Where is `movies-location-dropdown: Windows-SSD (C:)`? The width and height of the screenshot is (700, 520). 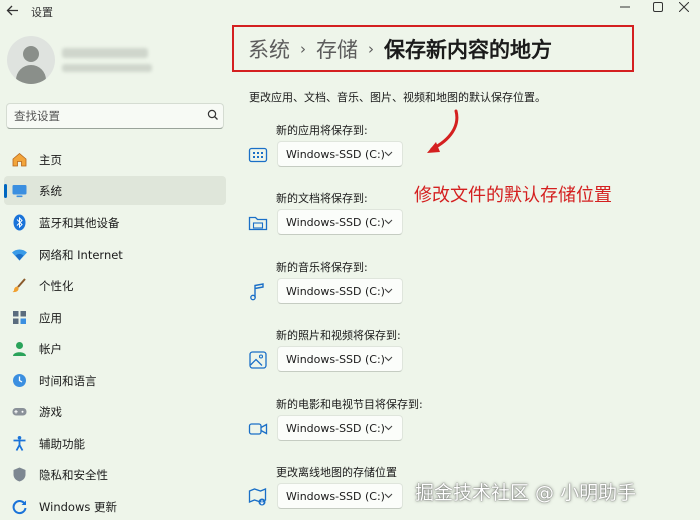
movies-location-dropdown: Windows-SSD (C:) is located at coordinates (340, 428).